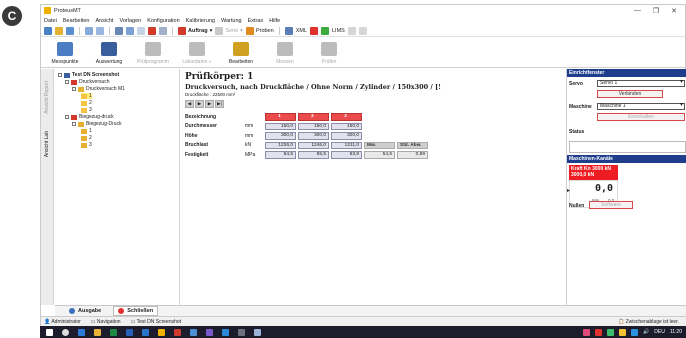  Describe the element at coordinates (136, 311) in the screenshot. I see `schliessen-tab: Schließen` at that location.